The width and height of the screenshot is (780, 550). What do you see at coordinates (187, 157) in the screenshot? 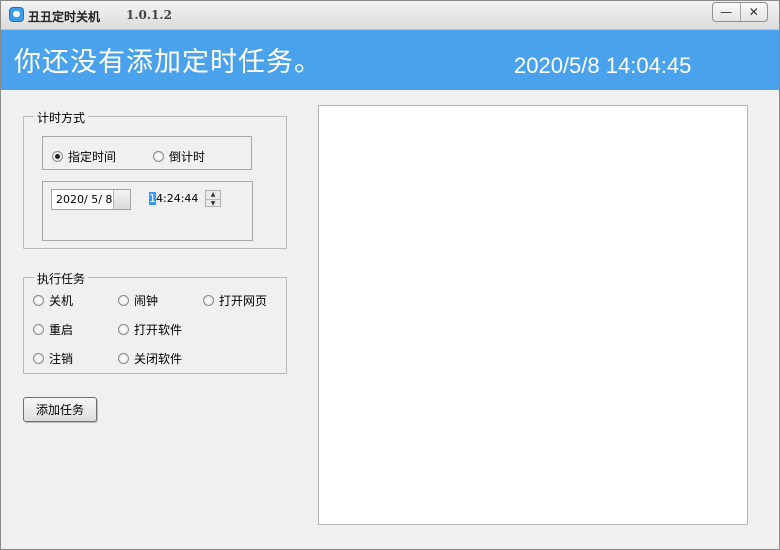
I see `radio-countdown-label: 倒计时` at bounding box center [187, 157].